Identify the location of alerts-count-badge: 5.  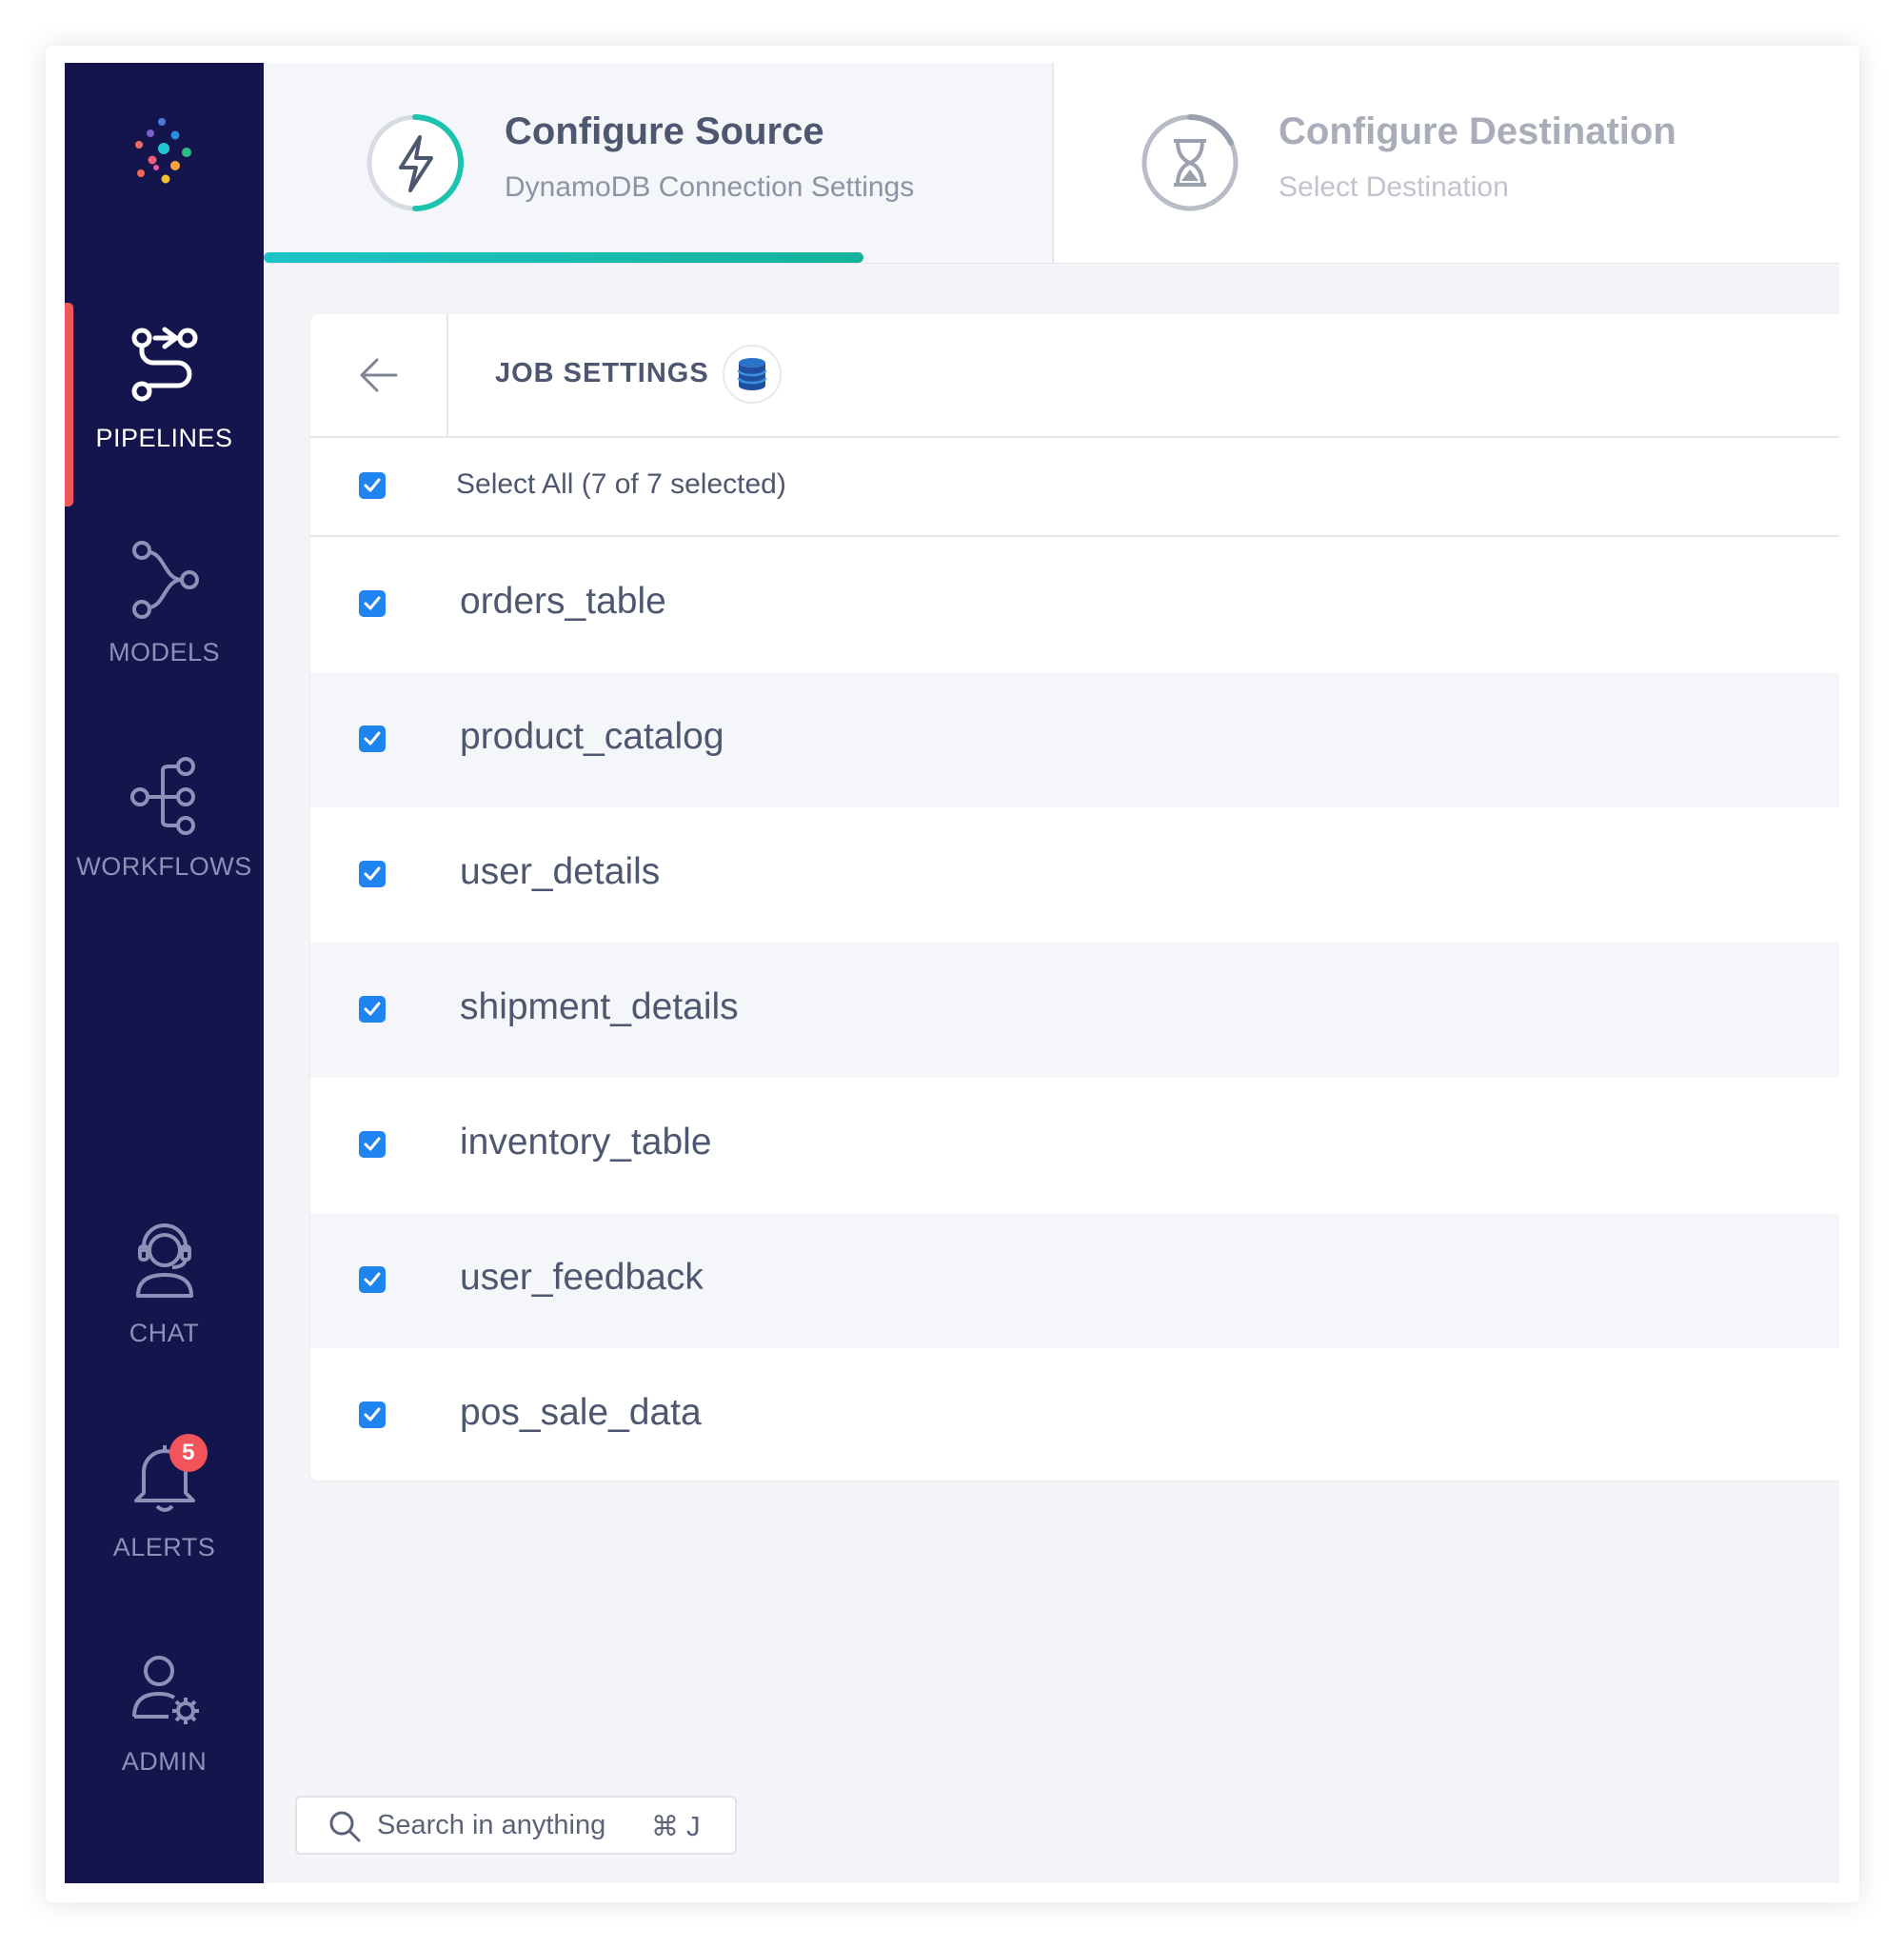
(188, 1453).